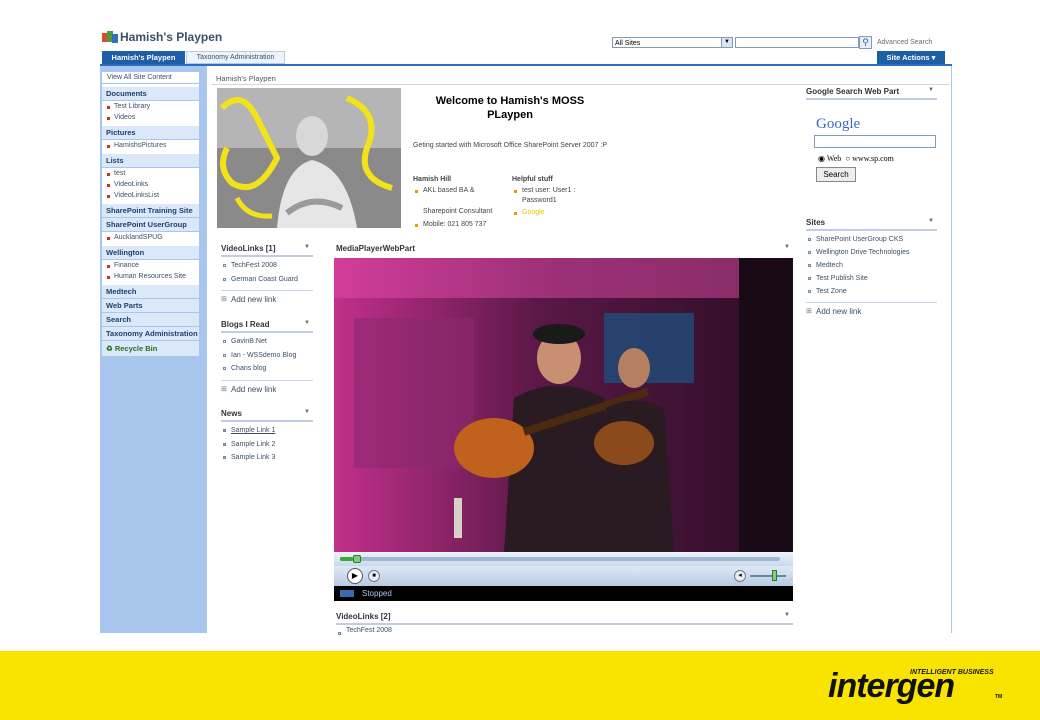 The height and width of the screenshot is (720, 1040). I want to click on nav-item-test-library: Test Library, so click(150, 106).